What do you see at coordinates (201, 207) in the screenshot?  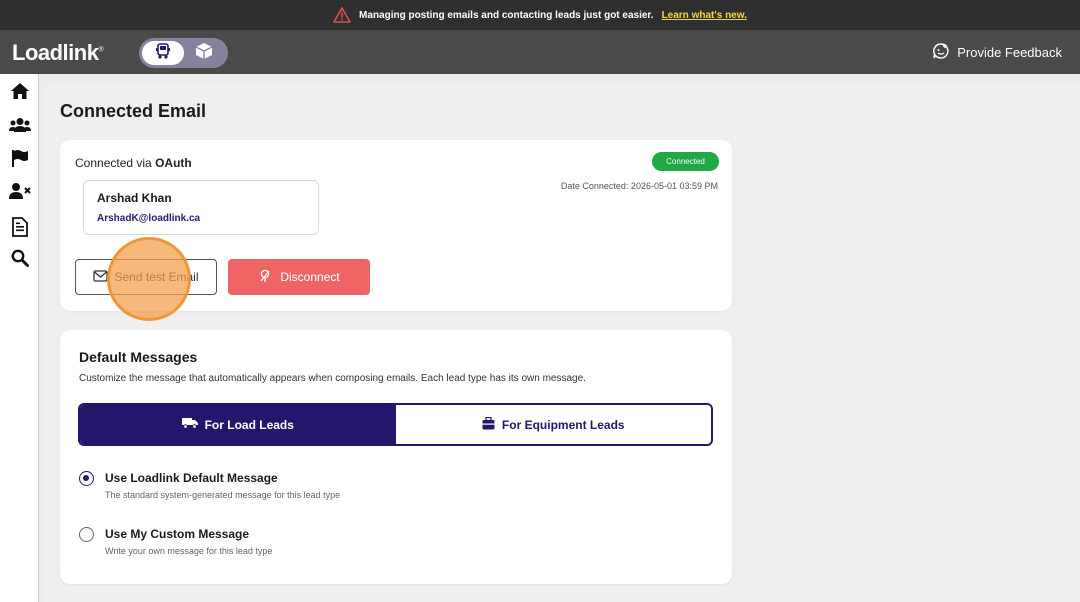 I see `account-box: Arshad Khan ArshadK@loadlink.ca` at bounding box center [201, 207].